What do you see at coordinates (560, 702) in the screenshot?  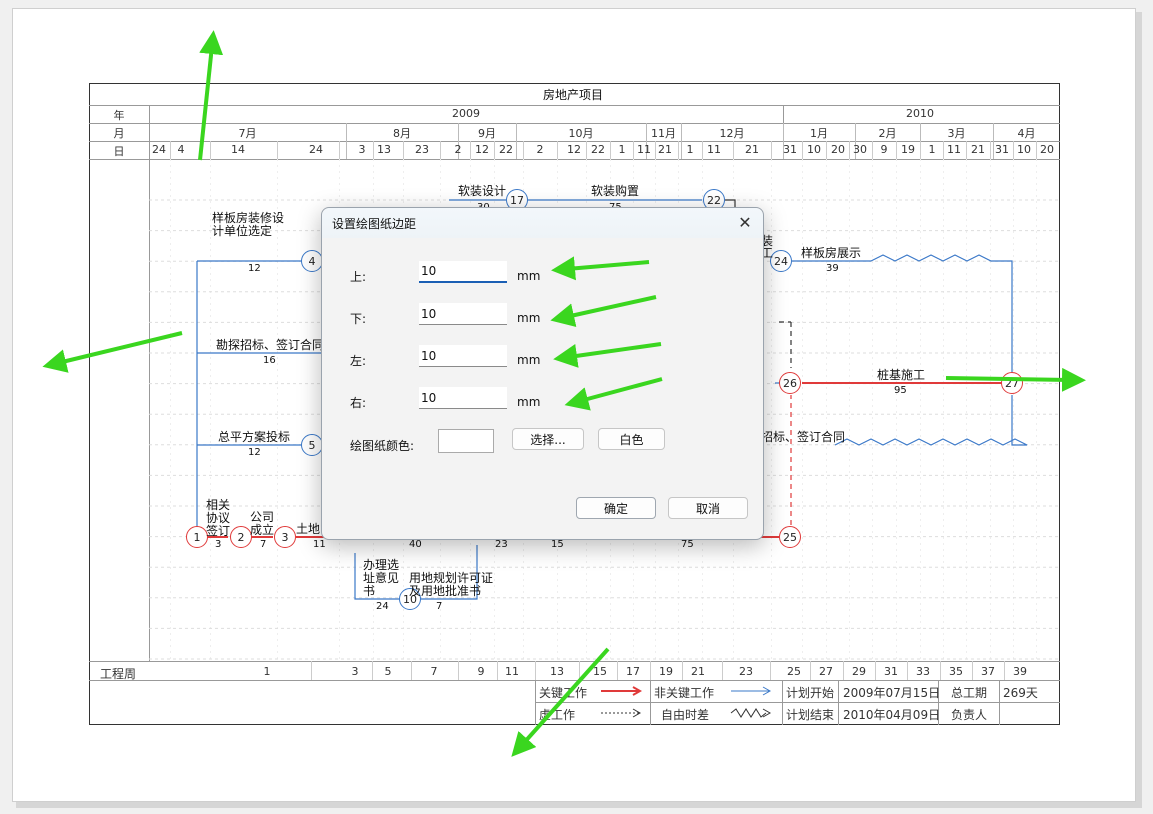 I see `arrow-down-icon` at bounding box center [560, 702].